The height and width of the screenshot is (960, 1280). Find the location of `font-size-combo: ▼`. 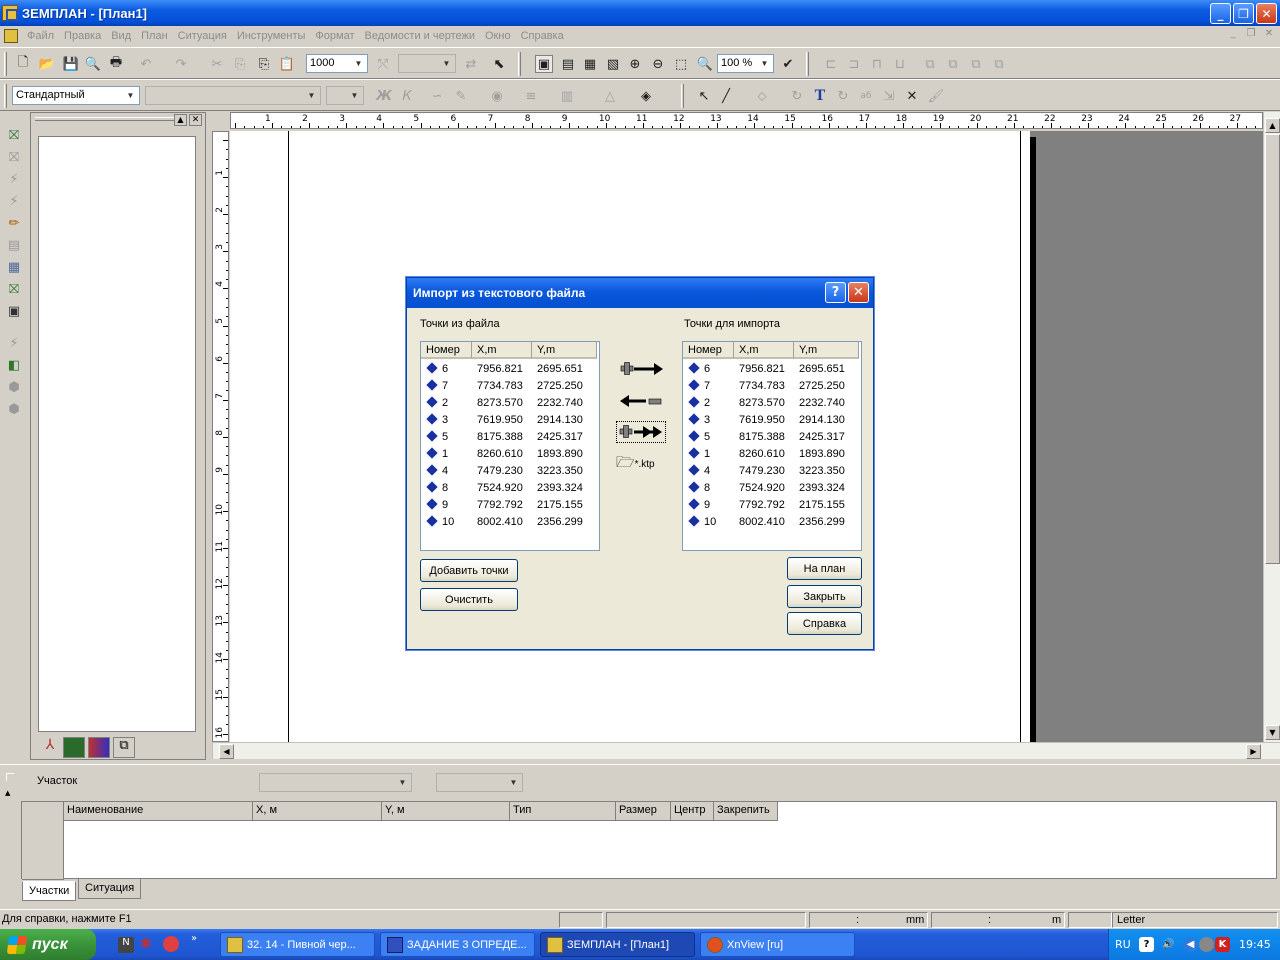

font-size-combo: ▼ is located at coordinates (345, 95).